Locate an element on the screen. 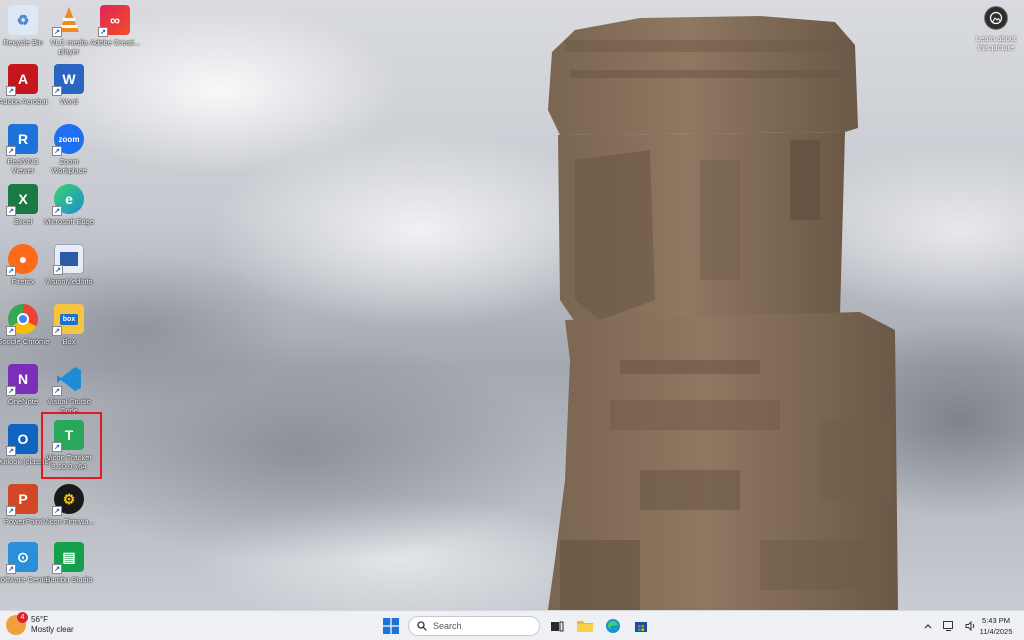 The width and height of the screenshot is (1024, 640). desktop-icon-bambu-studio: ▤ ↗ Bambu Studio is located at coordinates (69, 571).